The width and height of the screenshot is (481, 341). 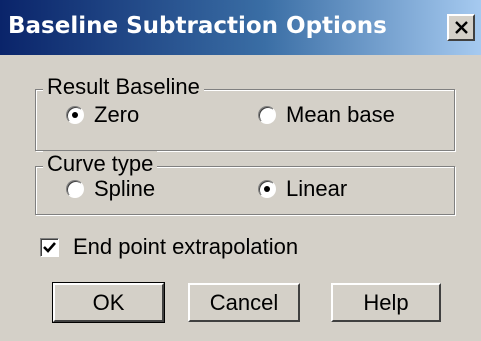 What do you see at coordinates (75, 189) in the screenshot?
I see `radio-spline-indicator` at bounding box center [75, 189].